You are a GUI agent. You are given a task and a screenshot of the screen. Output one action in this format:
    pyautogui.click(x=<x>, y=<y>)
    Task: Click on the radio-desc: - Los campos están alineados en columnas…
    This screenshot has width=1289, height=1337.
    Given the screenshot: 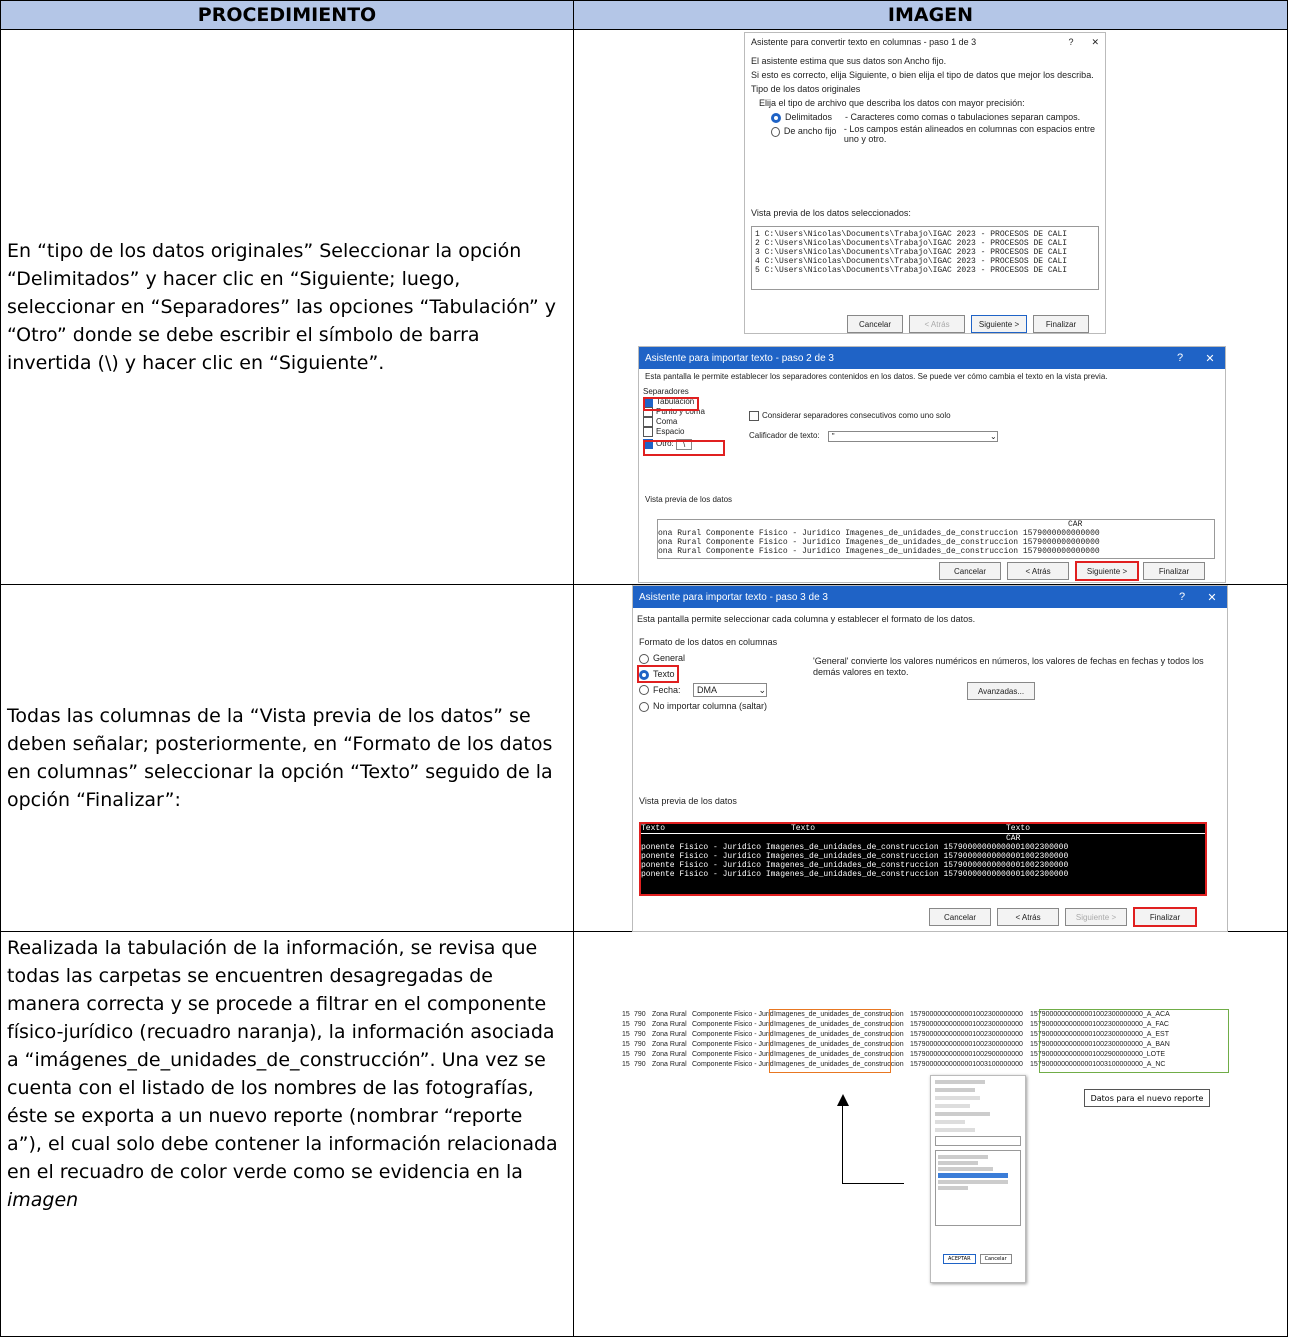 What is the action you would take?
    pyautogui.click(x=969, y=134)
    